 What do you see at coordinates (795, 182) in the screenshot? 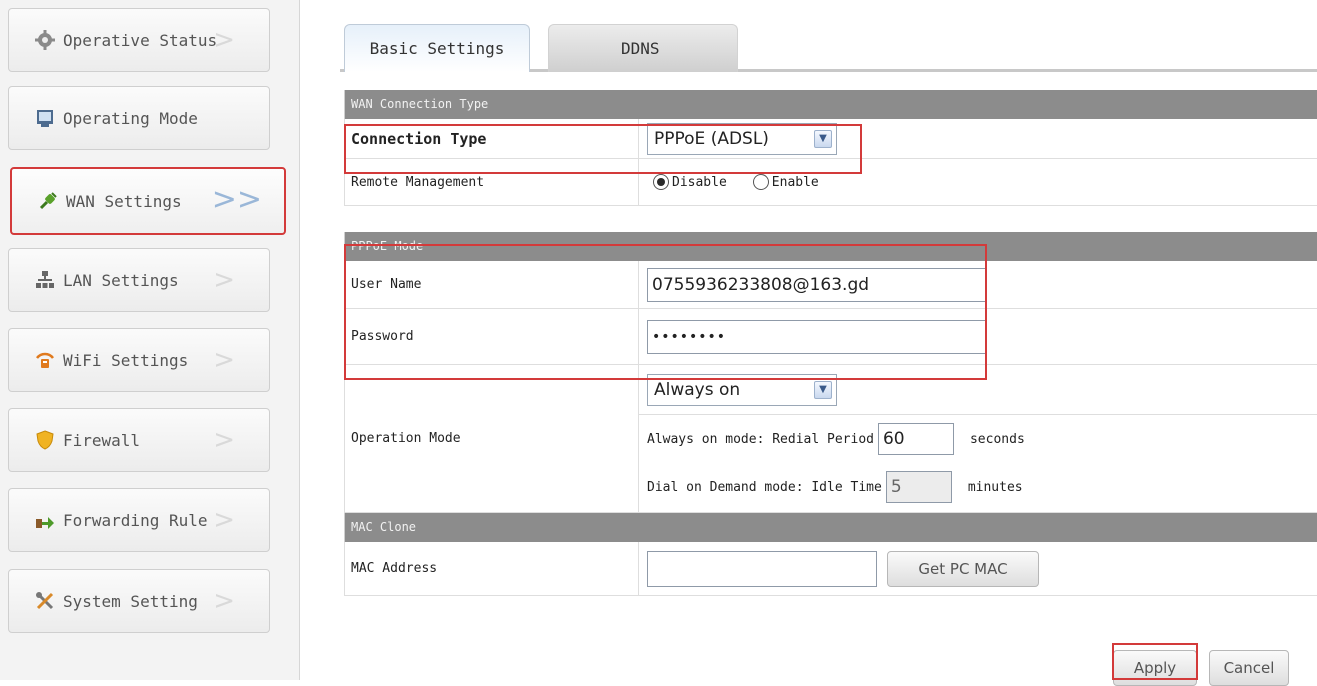
I see `remote-enable-label: Enable` at bounding box center [795, 182].